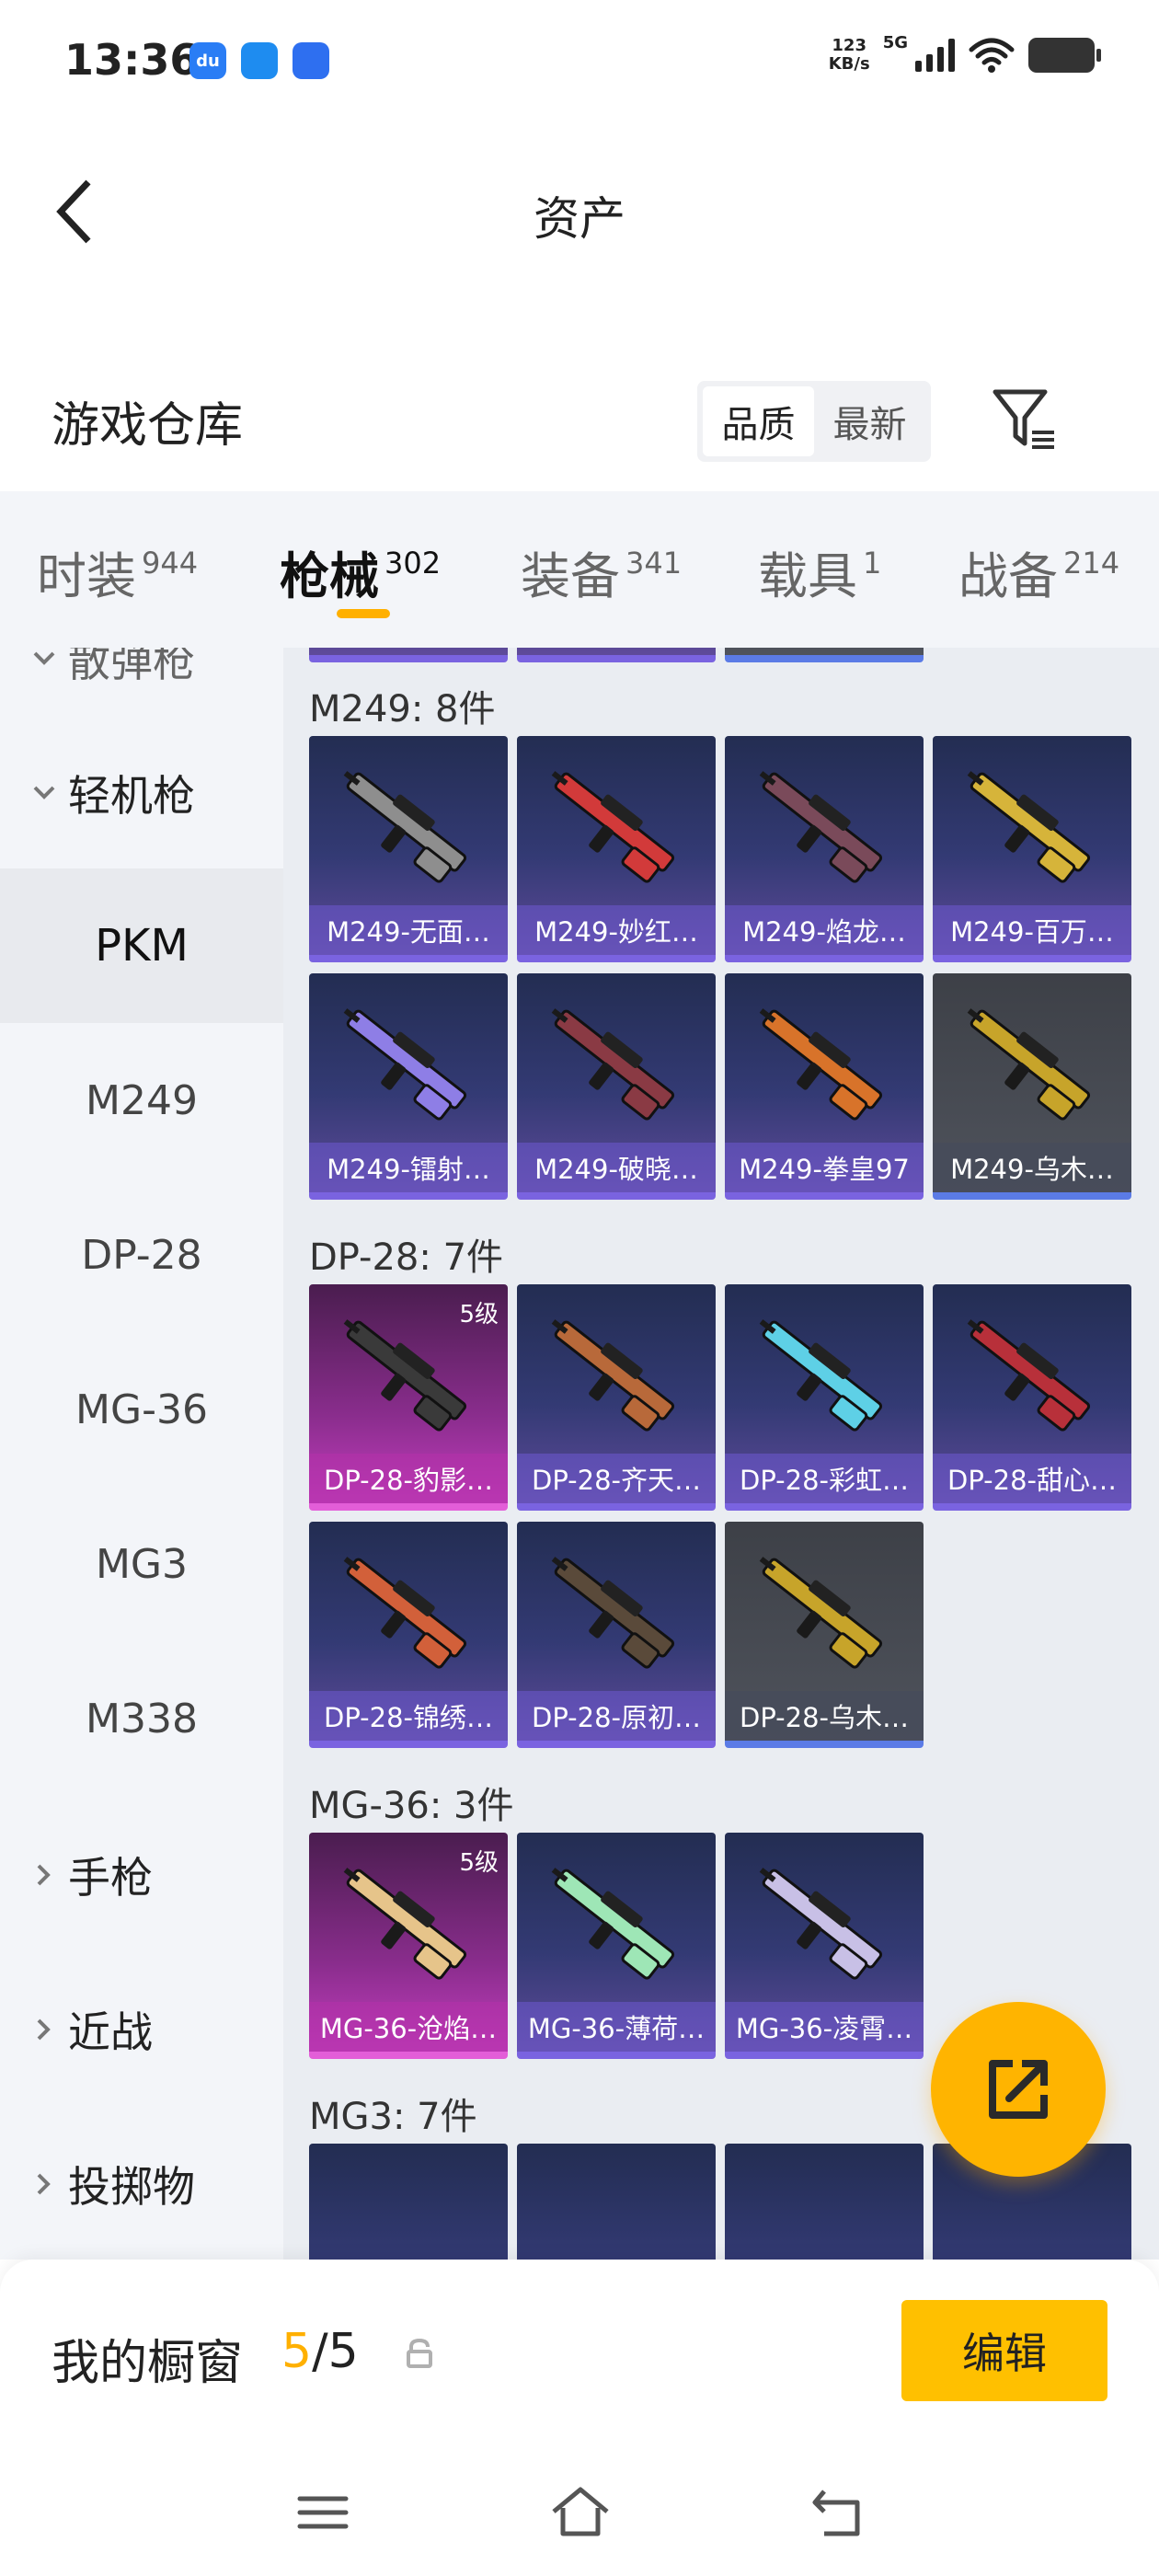 The image size is (1159, 2576). Describe the element at coordinates (141, 1409) in the screenshot. I see `sidebar-item-mg36: MG-36` at that location.